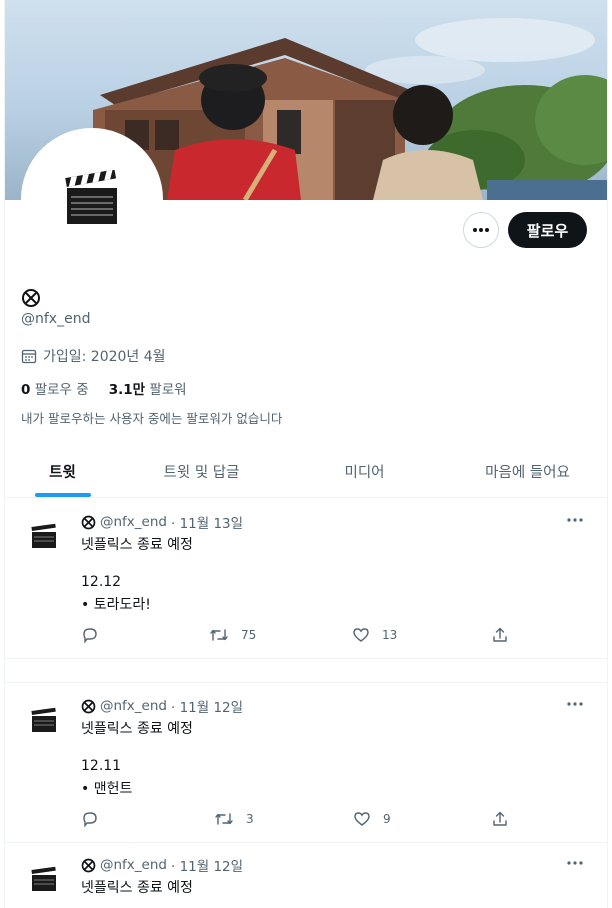  I want to click on tab-label: 마음에 들어요, so click(527, 472).